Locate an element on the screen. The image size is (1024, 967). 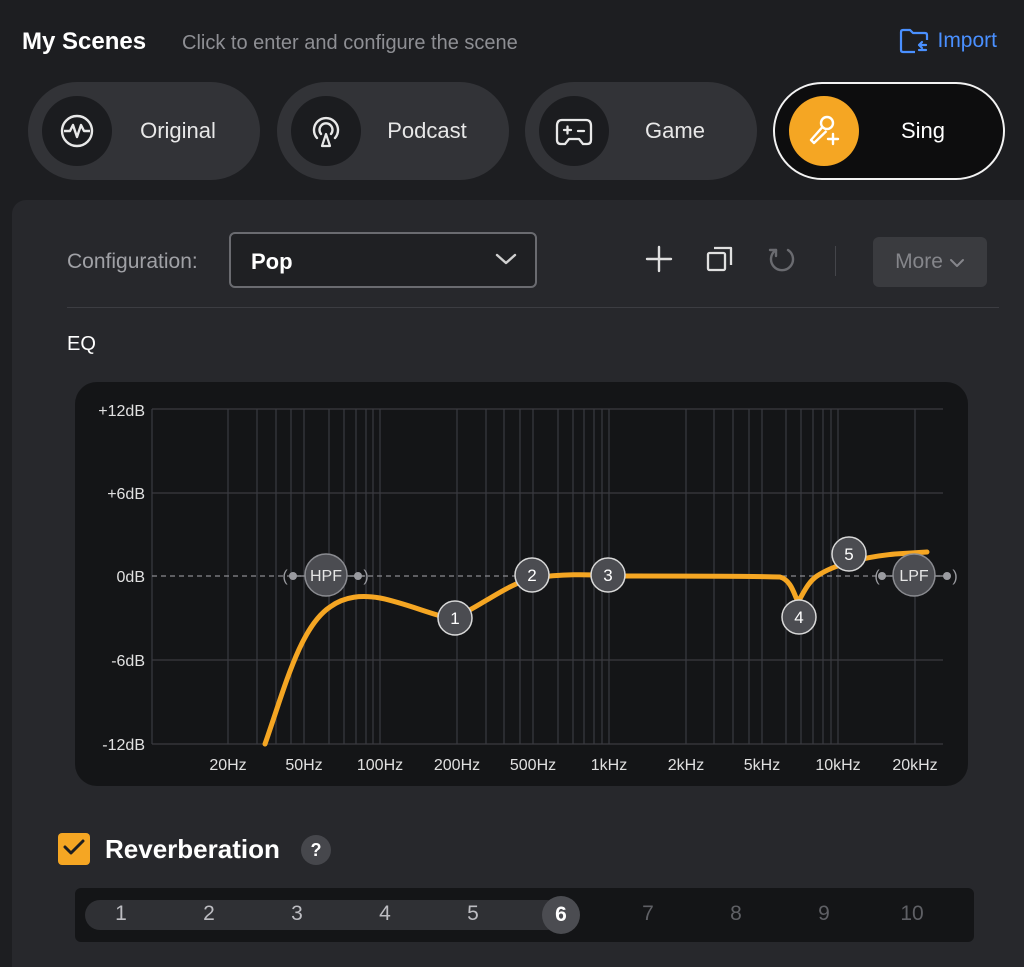
x-tick-label: 2kHz is located at coordinates (686, 765).